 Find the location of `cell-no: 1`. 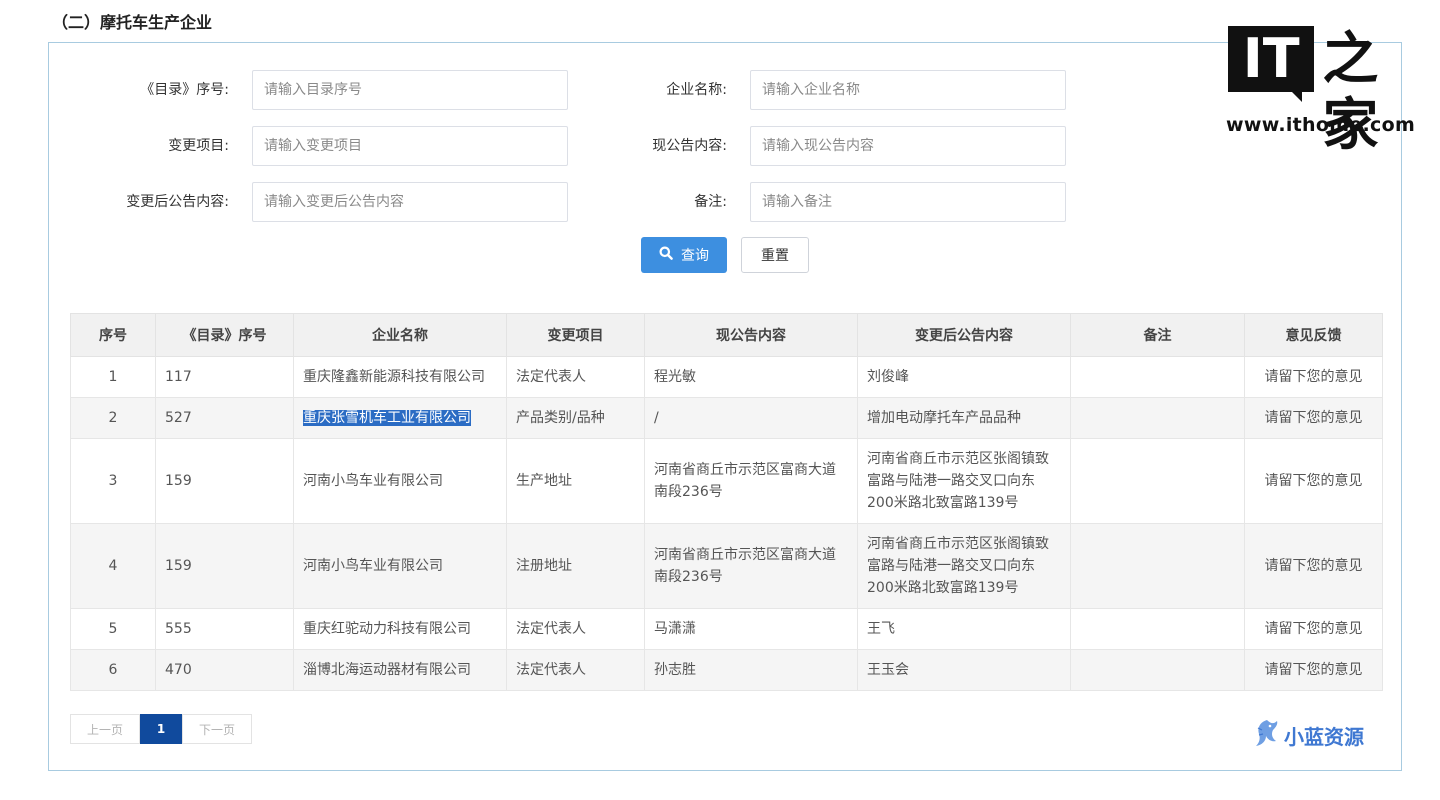

cell-no: 1 is located at coordinates (113, 377).